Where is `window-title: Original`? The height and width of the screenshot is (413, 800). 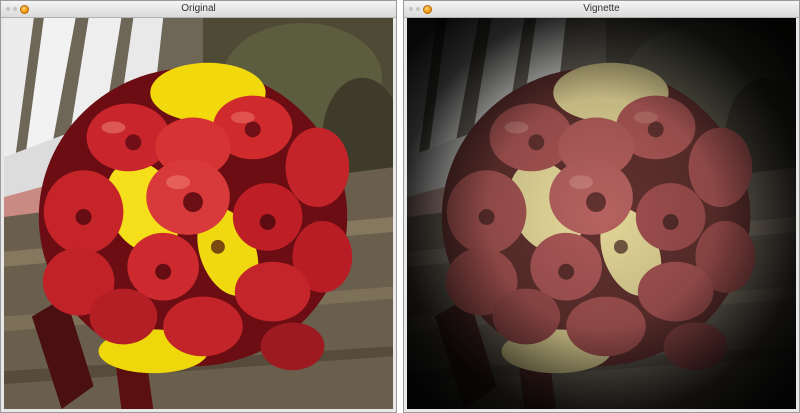
window-title: Original is located at coordinates (198, 8).